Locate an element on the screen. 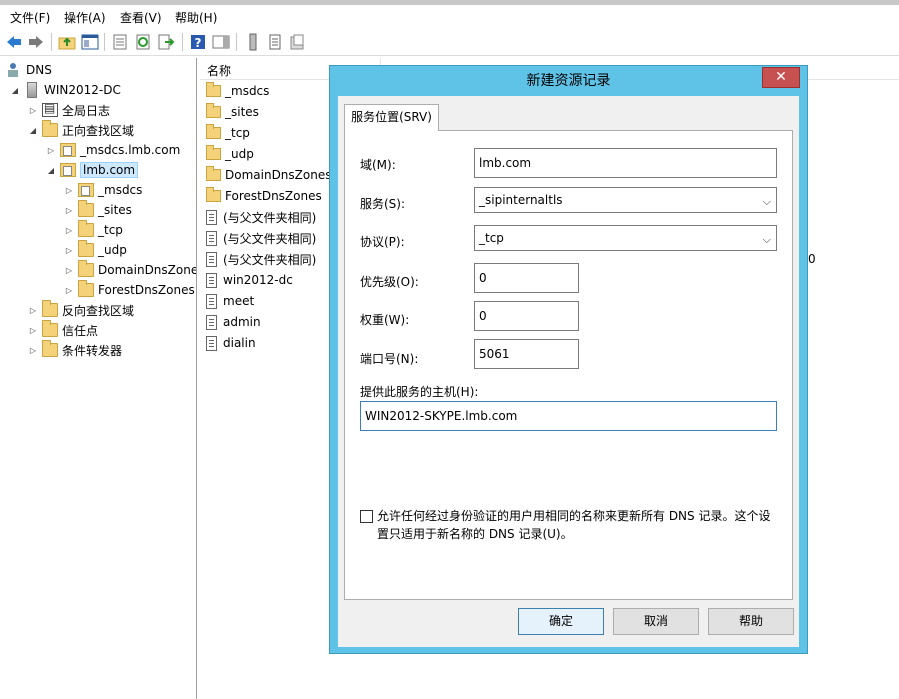 The width and height of the screenshot is (899, 699). tree-item-server: ◢ WIN2012-DC is located at coordinates (65, 90).